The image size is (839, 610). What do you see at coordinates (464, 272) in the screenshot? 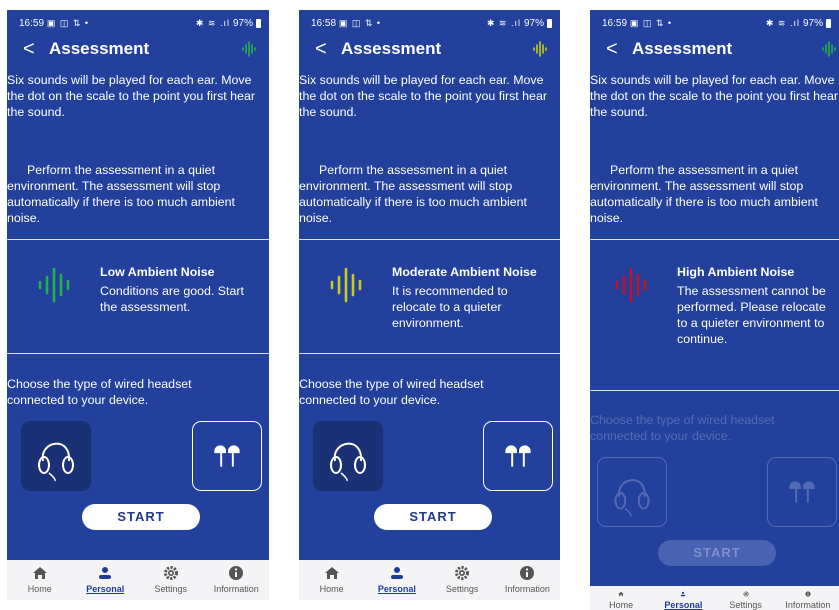
I see `noise-level-title: Moderate Ambient Noise` at bounding box center [464, 272].